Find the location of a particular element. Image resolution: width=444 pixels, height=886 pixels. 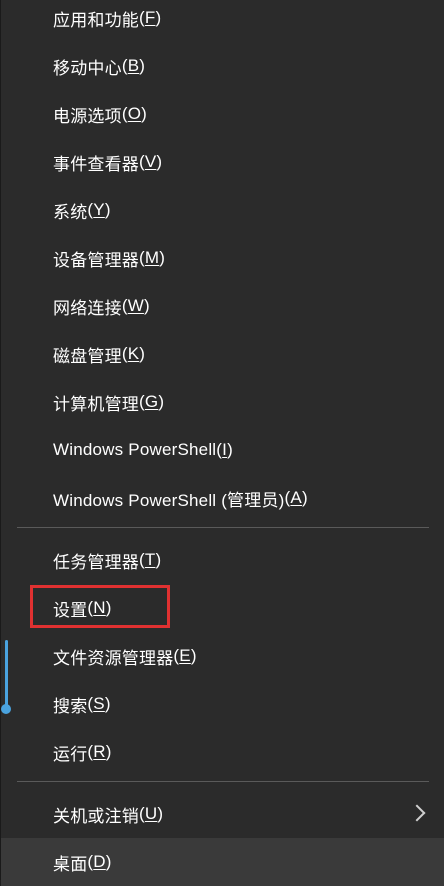

menu-item-label: 事件查看器 is located at coordinates (96, 164).